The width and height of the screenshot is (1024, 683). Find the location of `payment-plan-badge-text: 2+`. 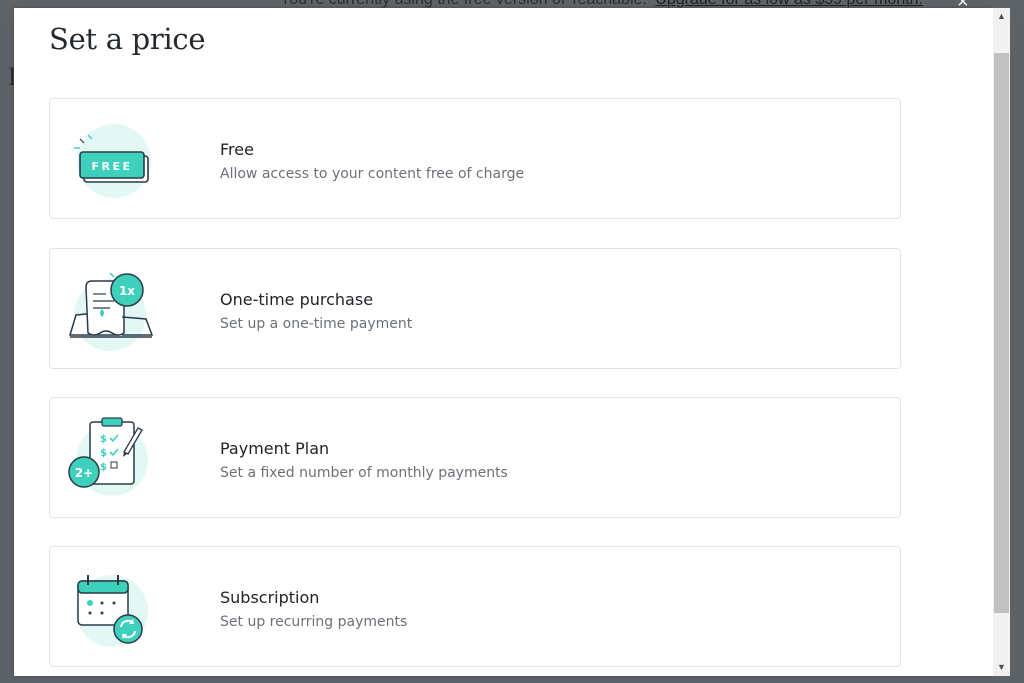

payment-plan-badge-text: 2+ is located at coordinates (84, 473).